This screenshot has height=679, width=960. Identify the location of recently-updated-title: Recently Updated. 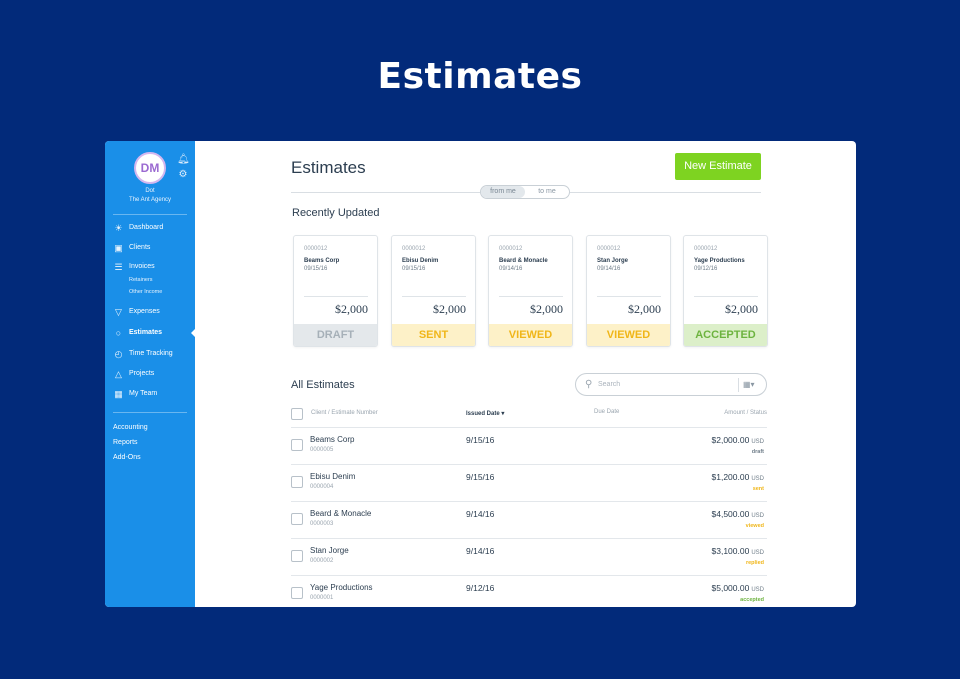
(336, 213).